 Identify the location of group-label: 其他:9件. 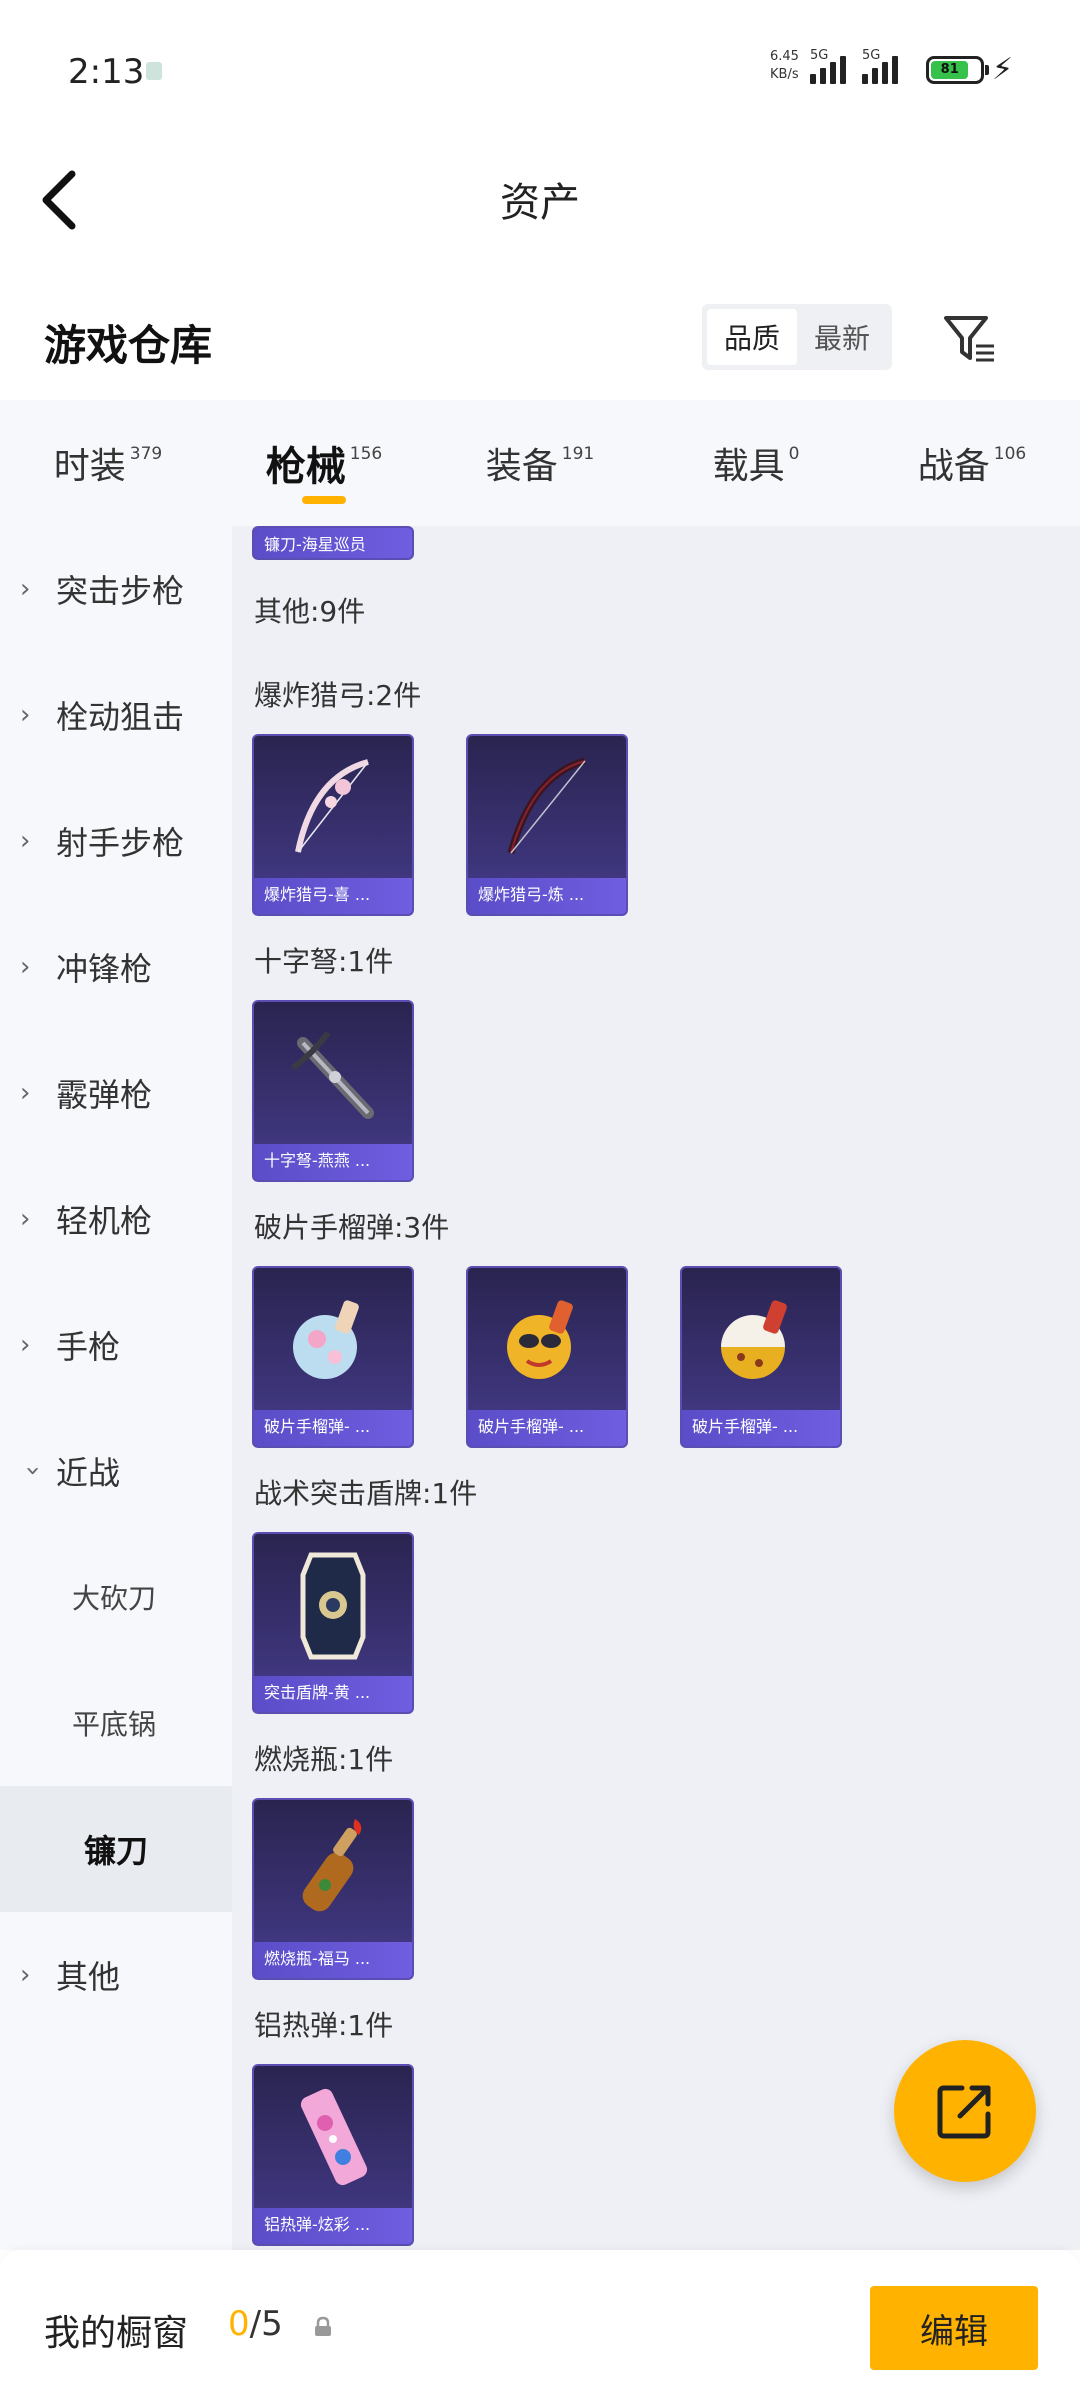
(310, 611).